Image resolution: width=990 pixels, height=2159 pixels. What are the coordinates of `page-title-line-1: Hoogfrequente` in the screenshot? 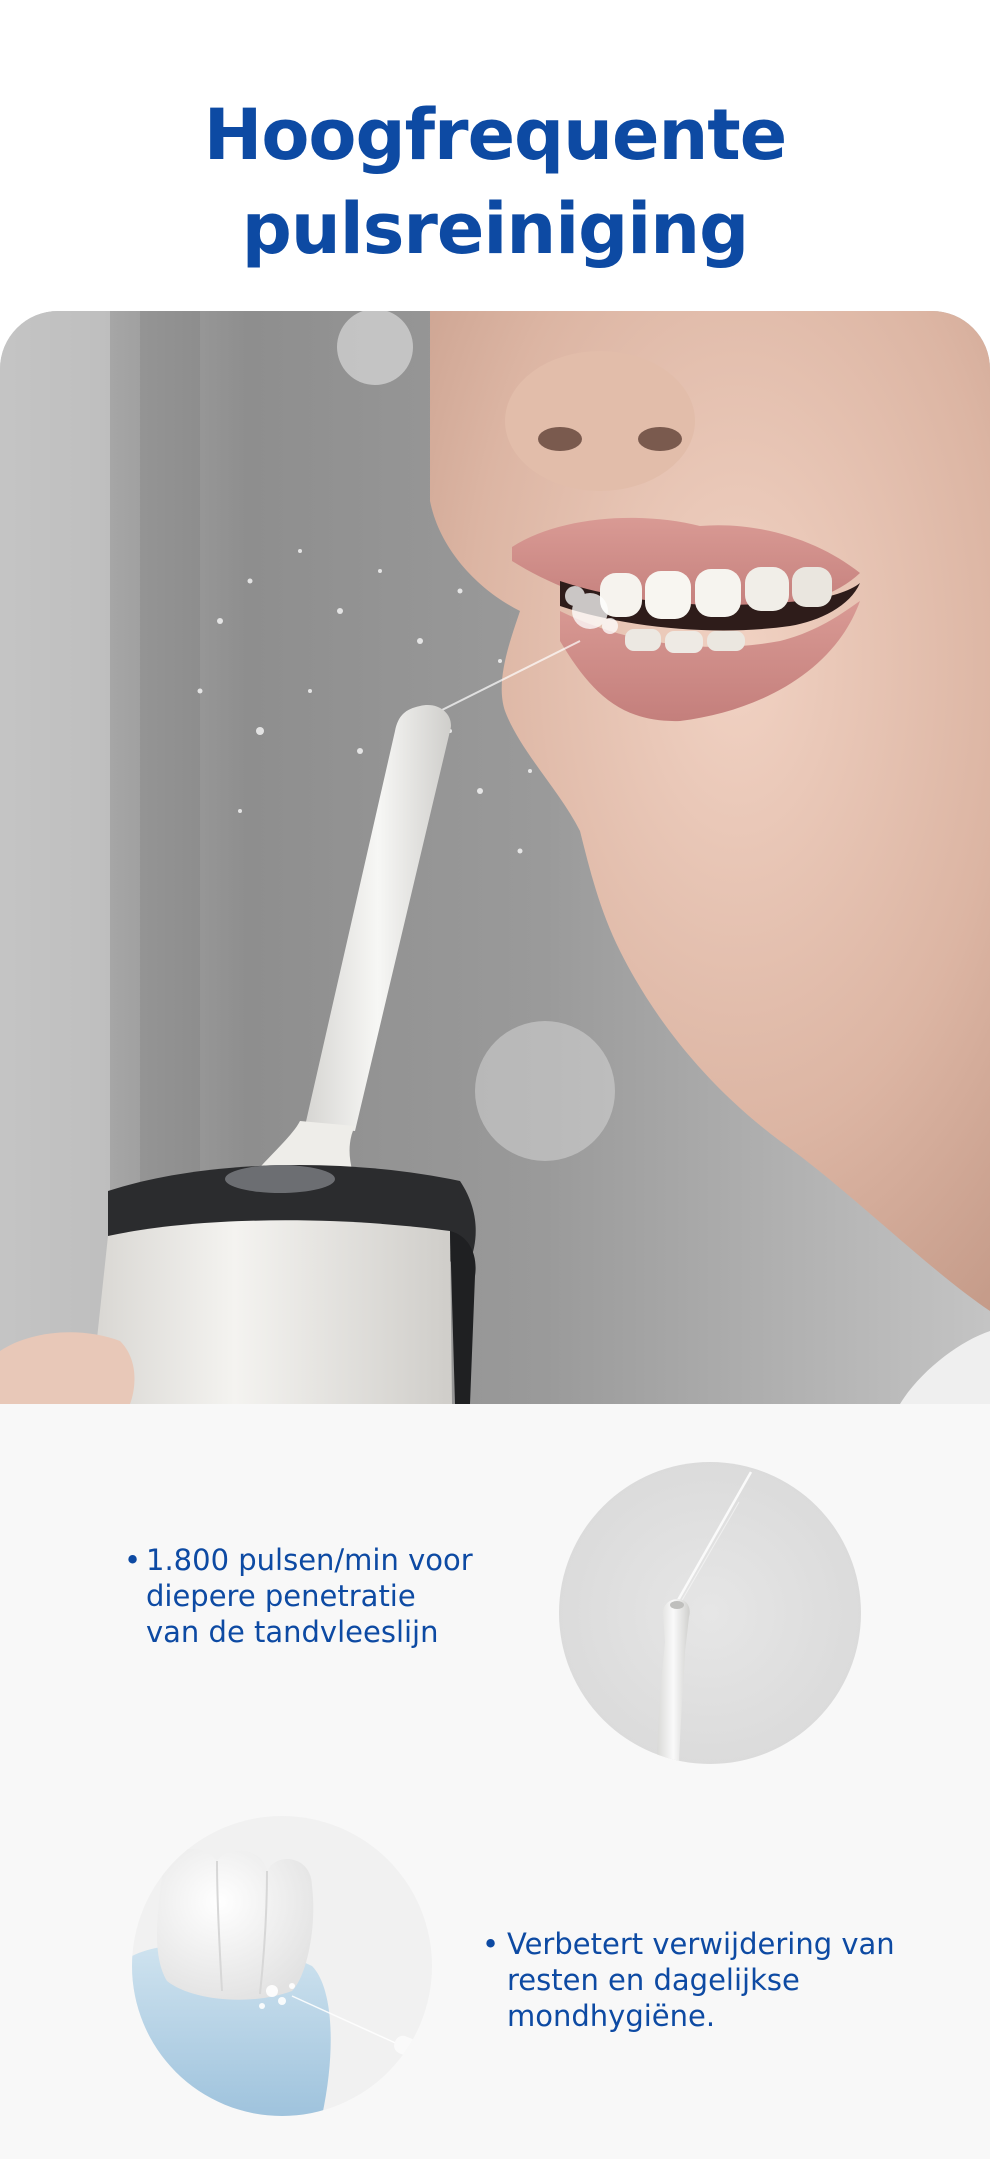 It's located at (495, 135).